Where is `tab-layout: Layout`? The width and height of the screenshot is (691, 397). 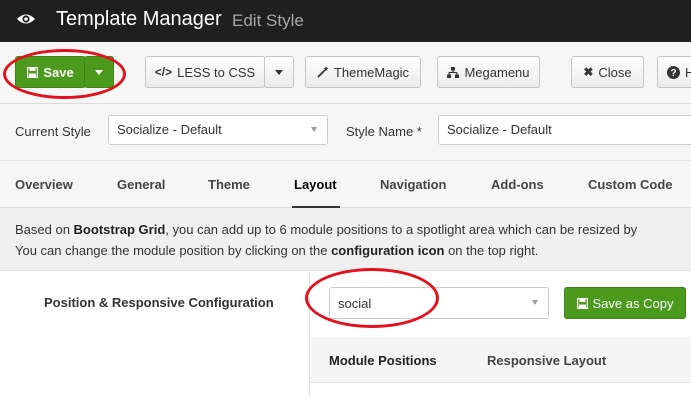 tab-layout: Layout is located at coordinates (315, 184).